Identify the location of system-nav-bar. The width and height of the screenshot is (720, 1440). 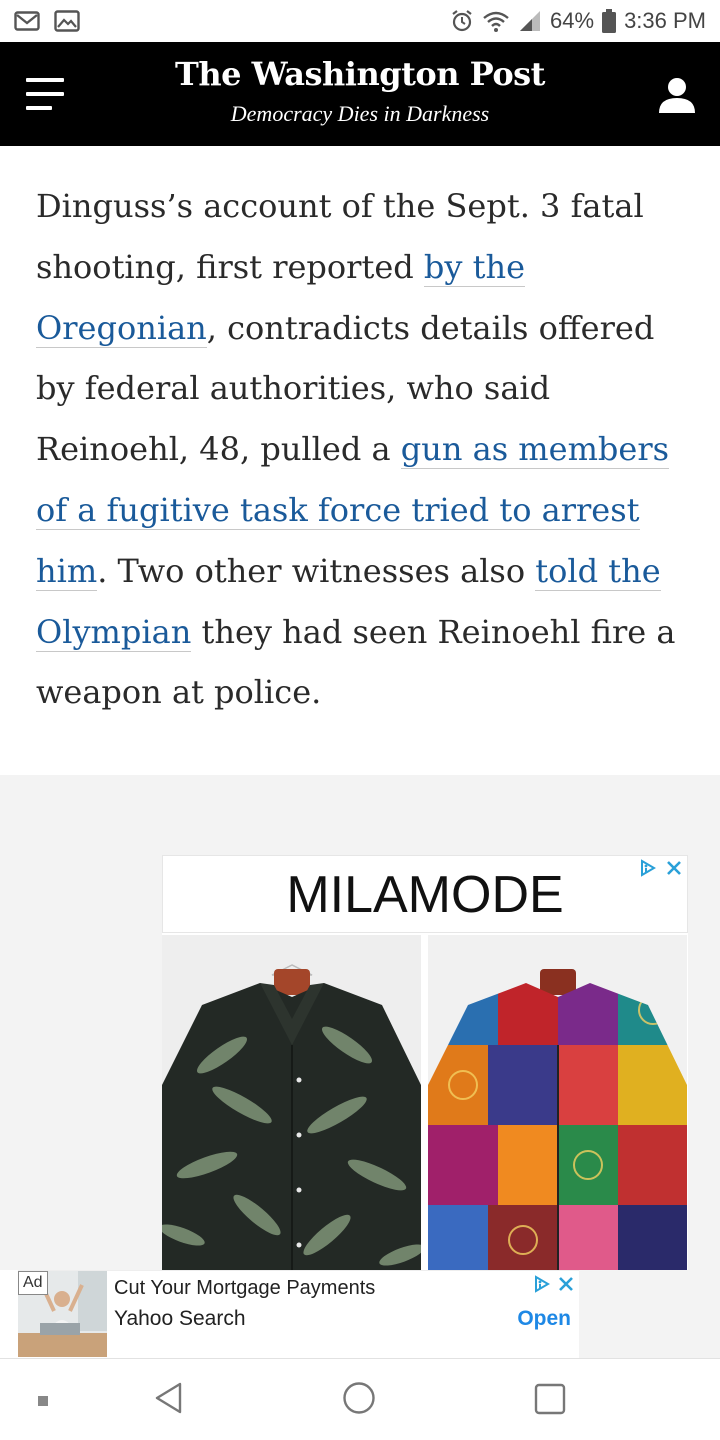
(360, 1399).